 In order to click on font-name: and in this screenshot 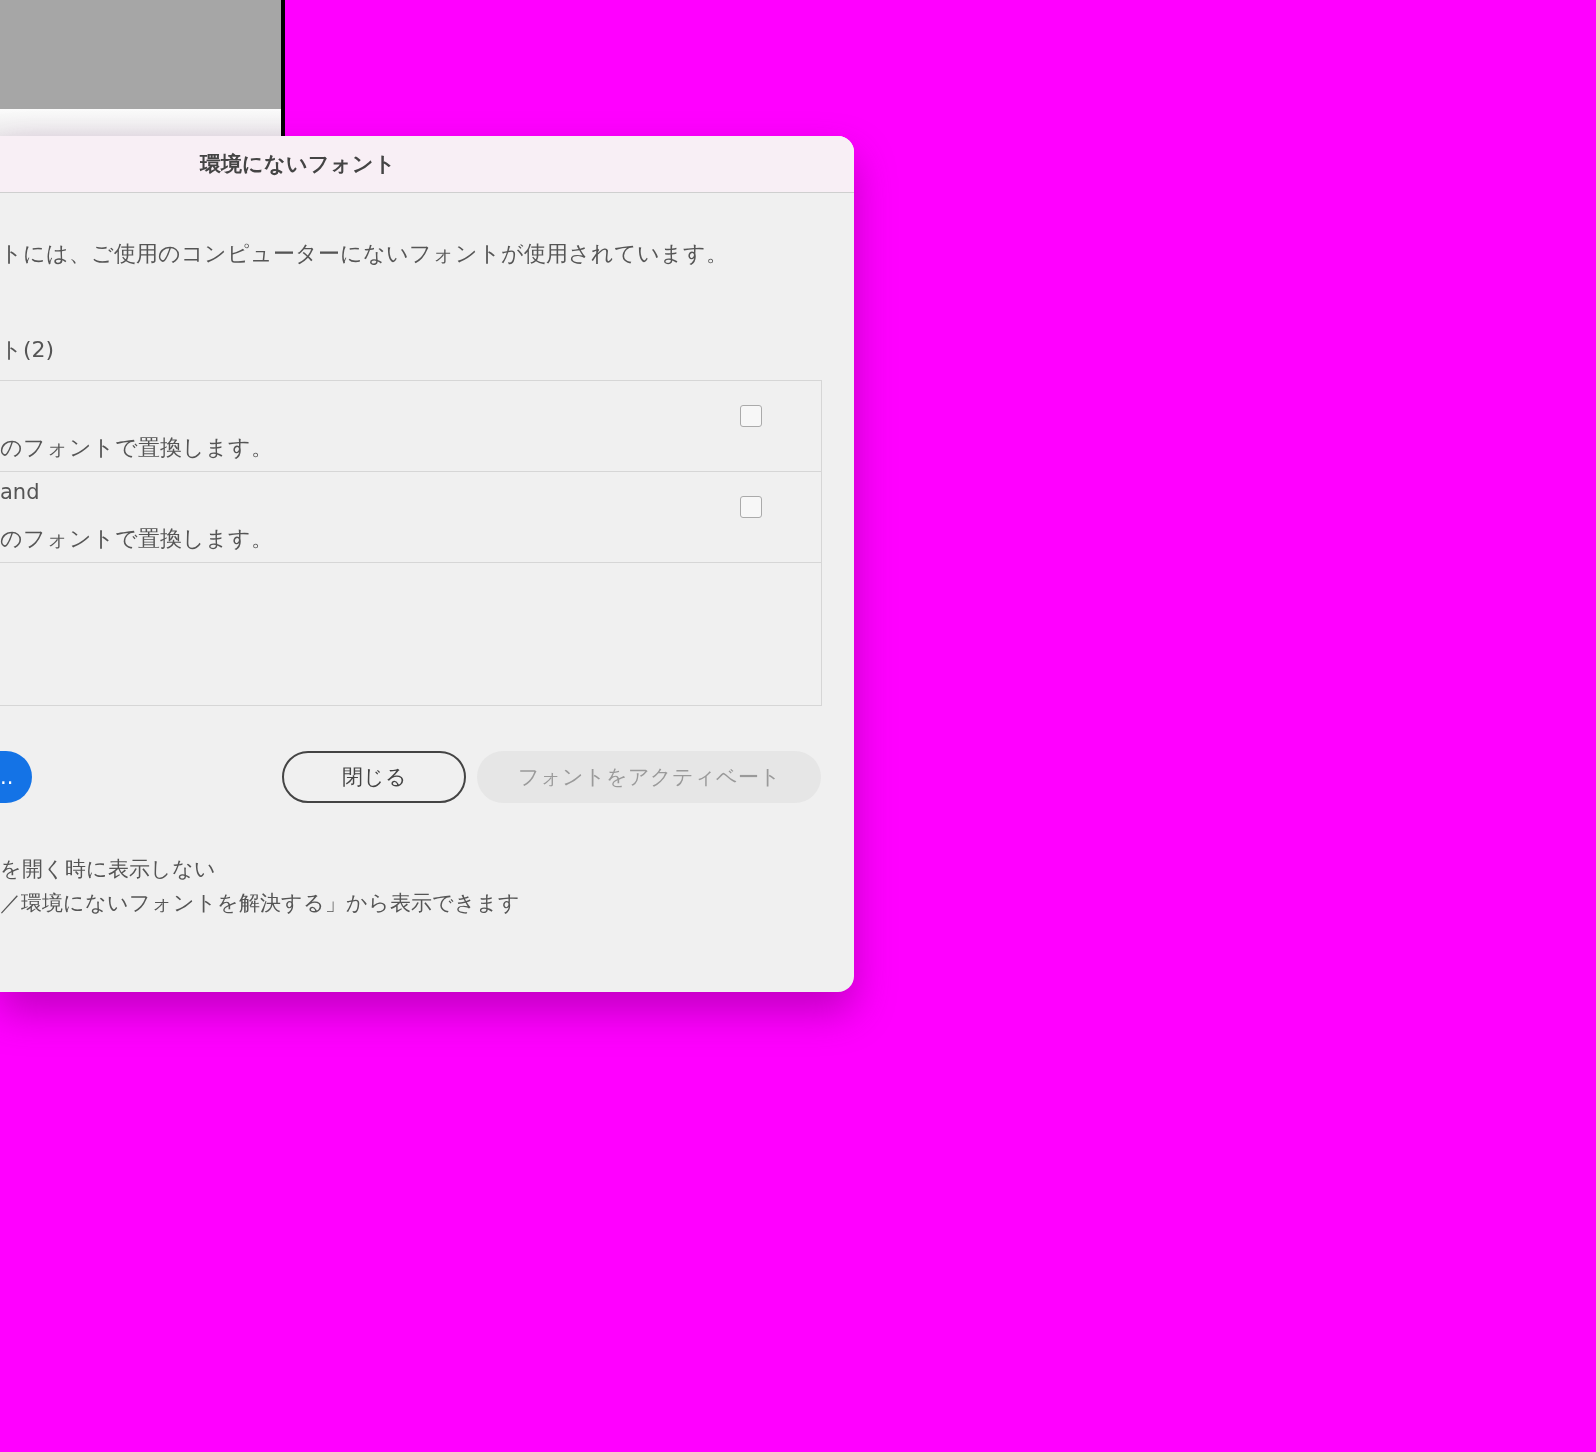, I will do `click(20, 493)`.